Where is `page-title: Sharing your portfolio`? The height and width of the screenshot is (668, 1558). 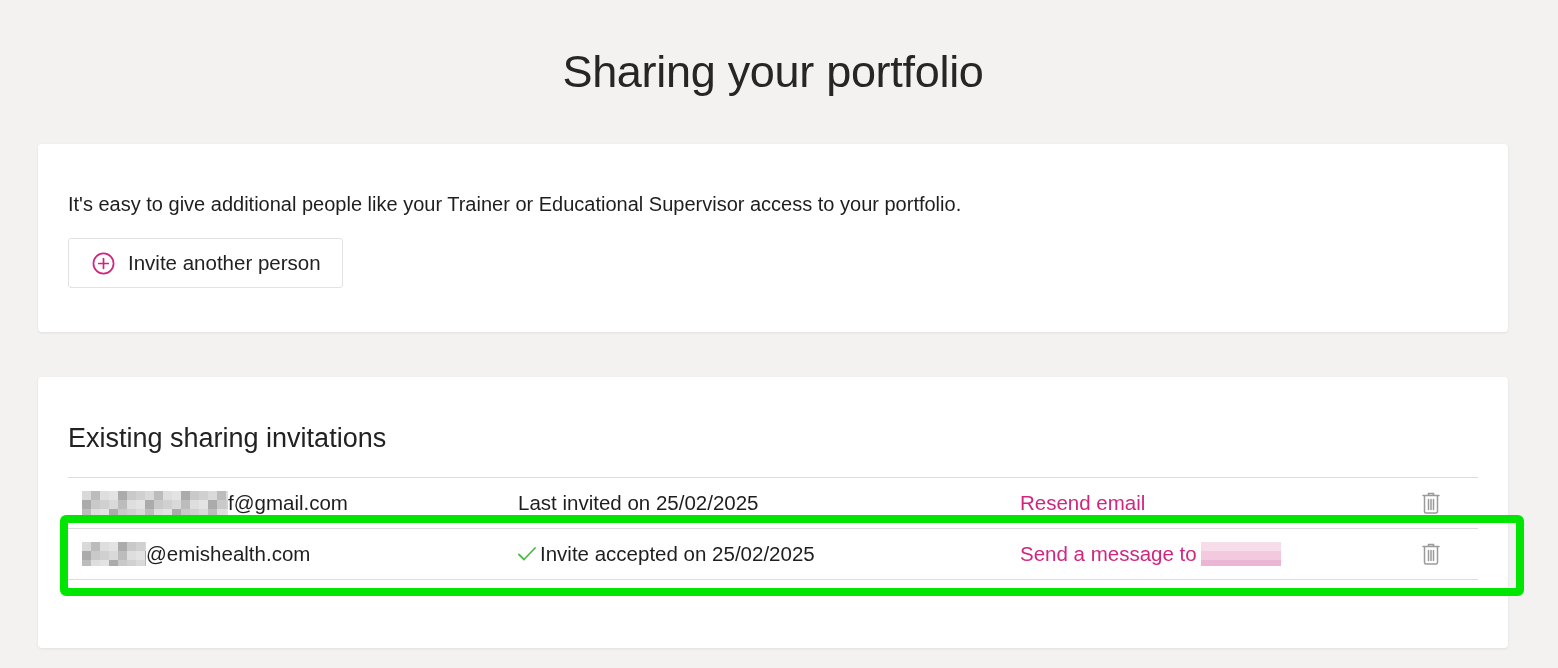
page-title: Sharing your portfolio is located at coordinates (773, 72).